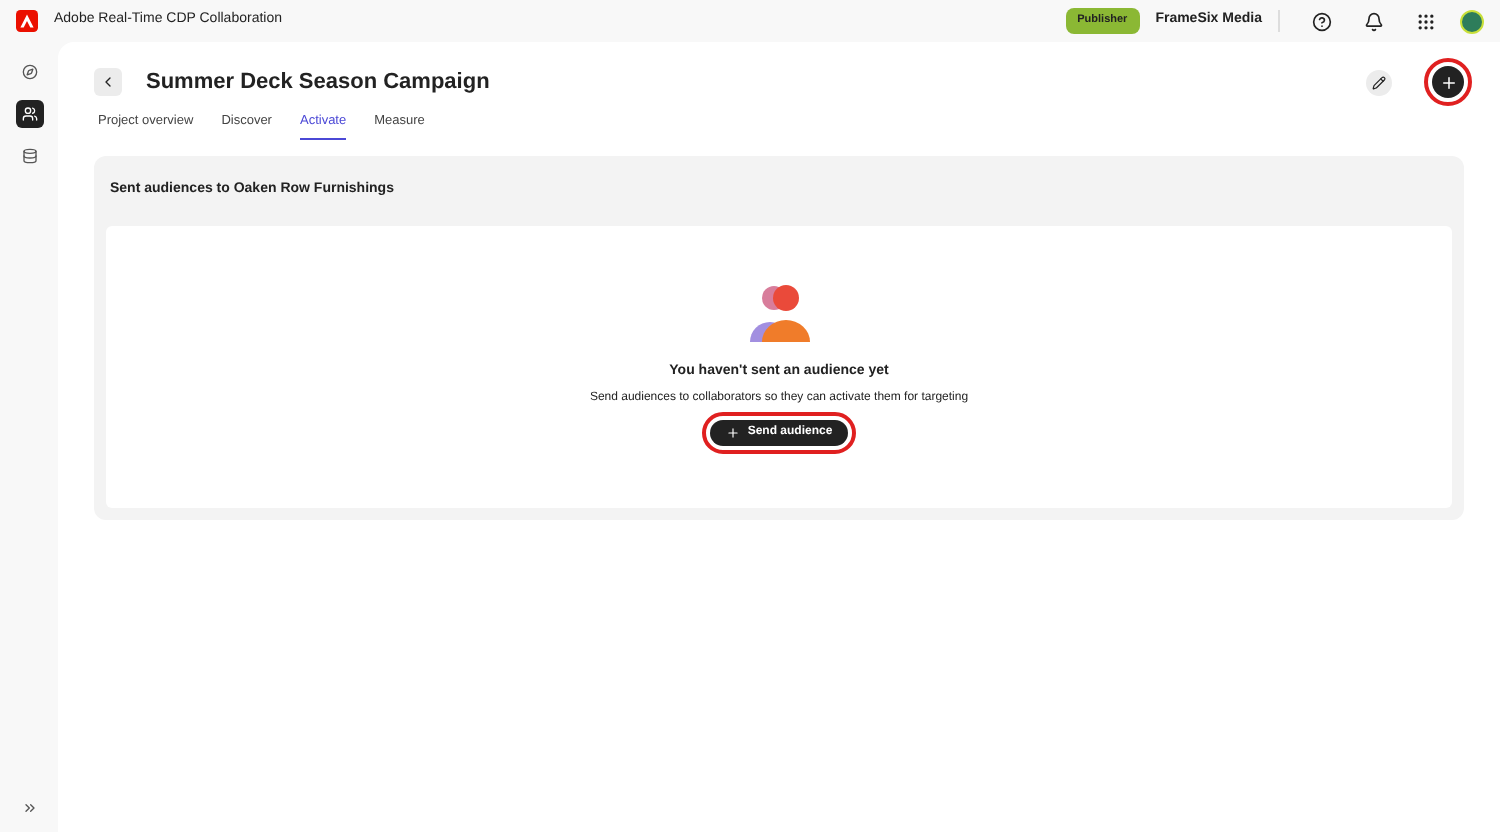 The width and height of the screenshot is (1500, 832). I want to click on pencil-icon, so click(1379, 82).